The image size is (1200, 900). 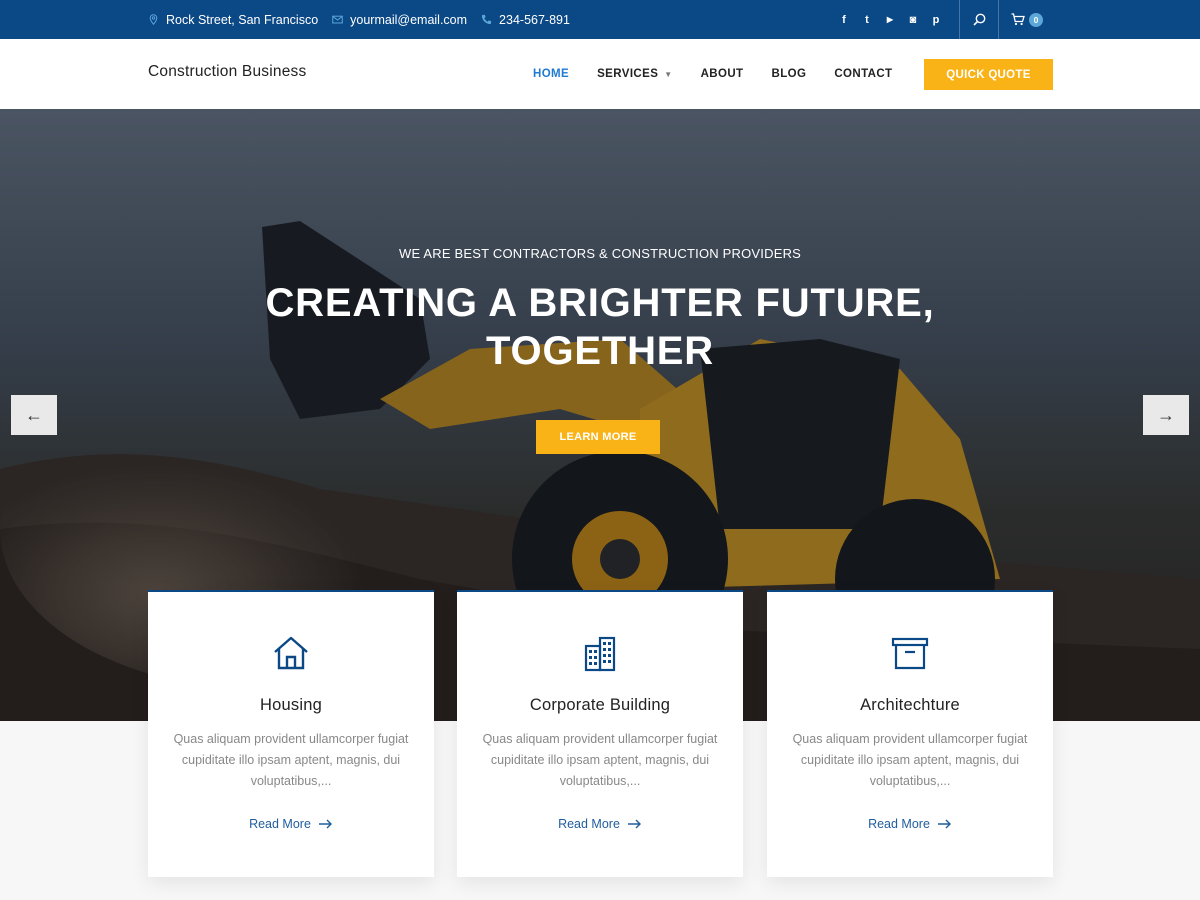 I want to click on hero-title-line: CREATING A BRIGHTER FUTURE,, so click(x=600, y=303).